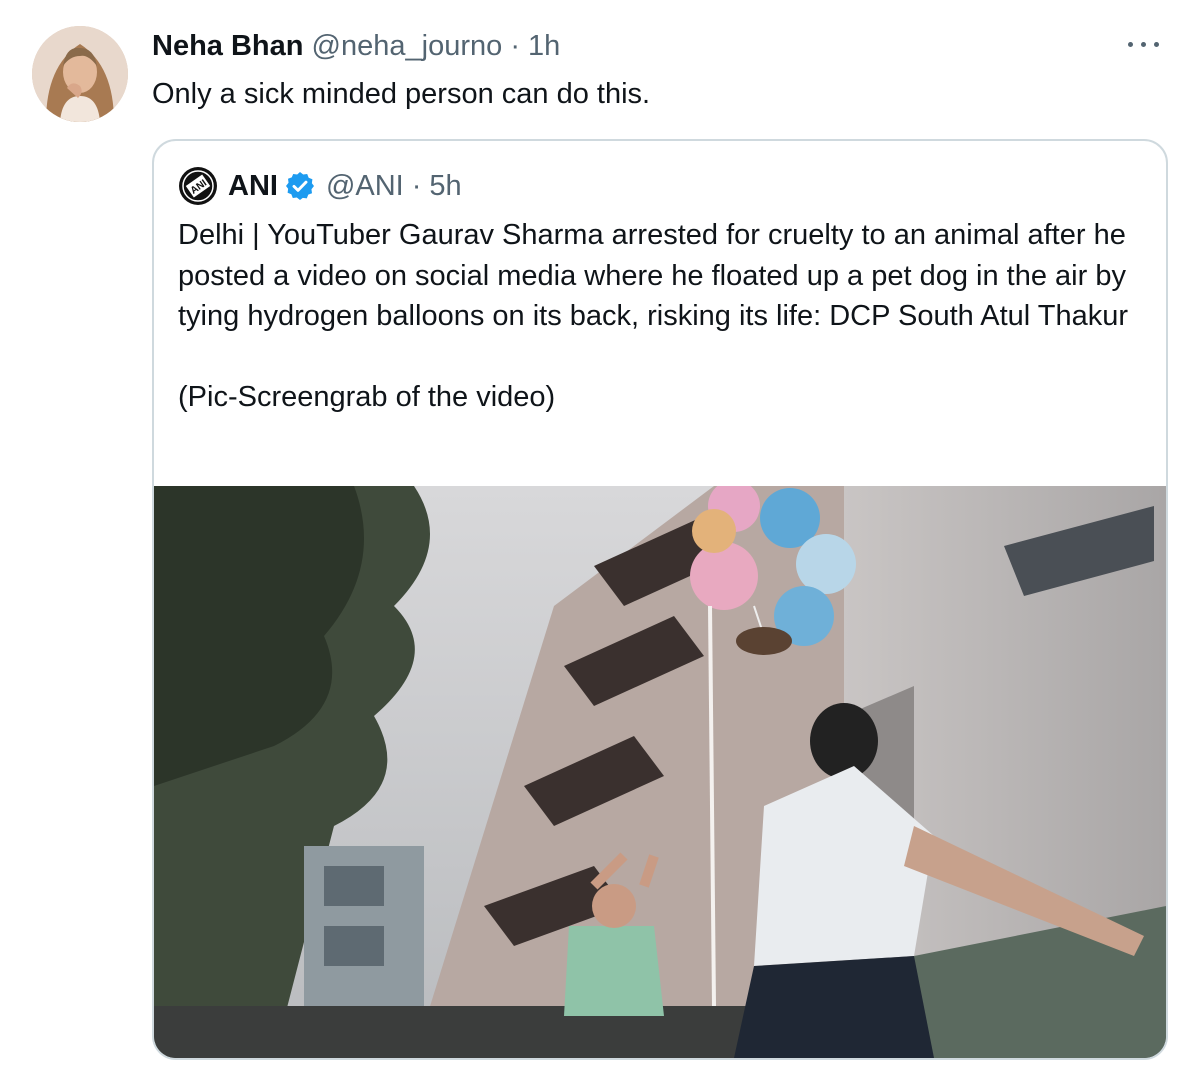 This screenshot has width=1200, height=1070. What do you see at coordinates (227, 46) in the screenshot?
I see `author-name: Neha Bhan` at bounding box center [227, 46].